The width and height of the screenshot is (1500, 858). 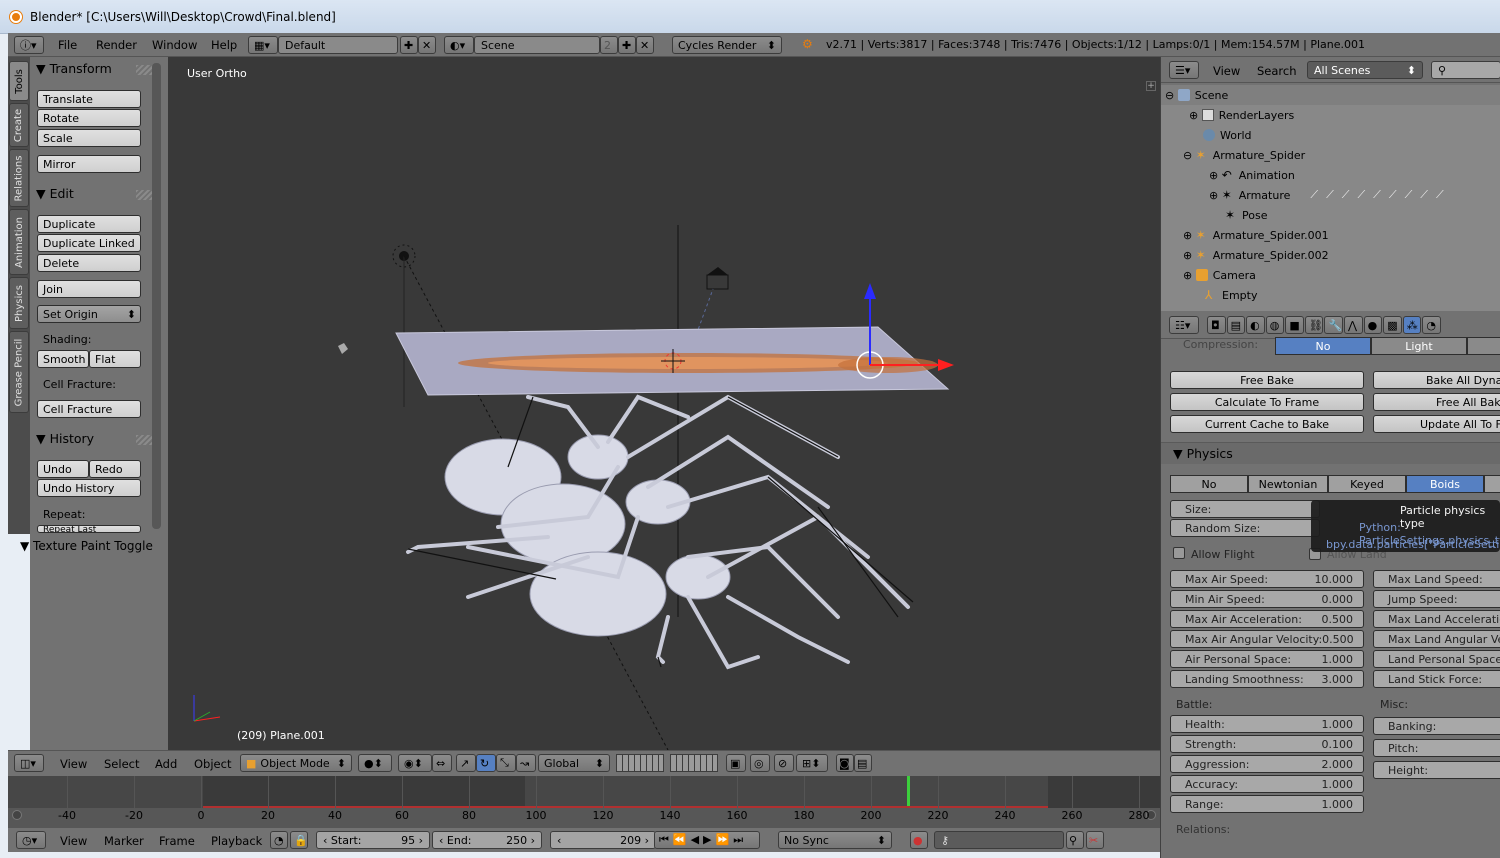 What do you see at coordinates (1436, 402) in the screenshot?
I see `free-all-bakes-button: Free All Bakes` at bounding box center [1436, 402].